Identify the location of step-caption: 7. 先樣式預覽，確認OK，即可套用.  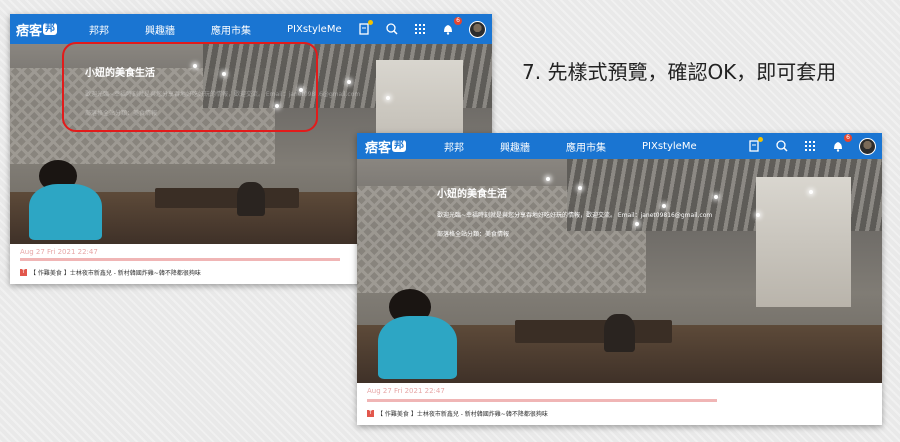
(679, 72).